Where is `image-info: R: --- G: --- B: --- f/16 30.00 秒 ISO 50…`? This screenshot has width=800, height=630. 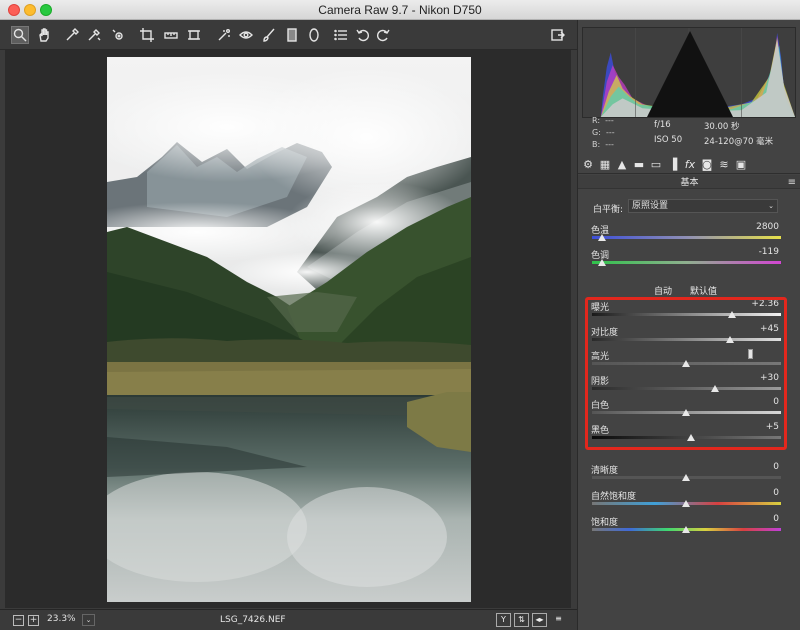 image-info: R: --- G: --- B: --- f/16 30.00 秒 ISO 50… is located at coordinates (689, 133).